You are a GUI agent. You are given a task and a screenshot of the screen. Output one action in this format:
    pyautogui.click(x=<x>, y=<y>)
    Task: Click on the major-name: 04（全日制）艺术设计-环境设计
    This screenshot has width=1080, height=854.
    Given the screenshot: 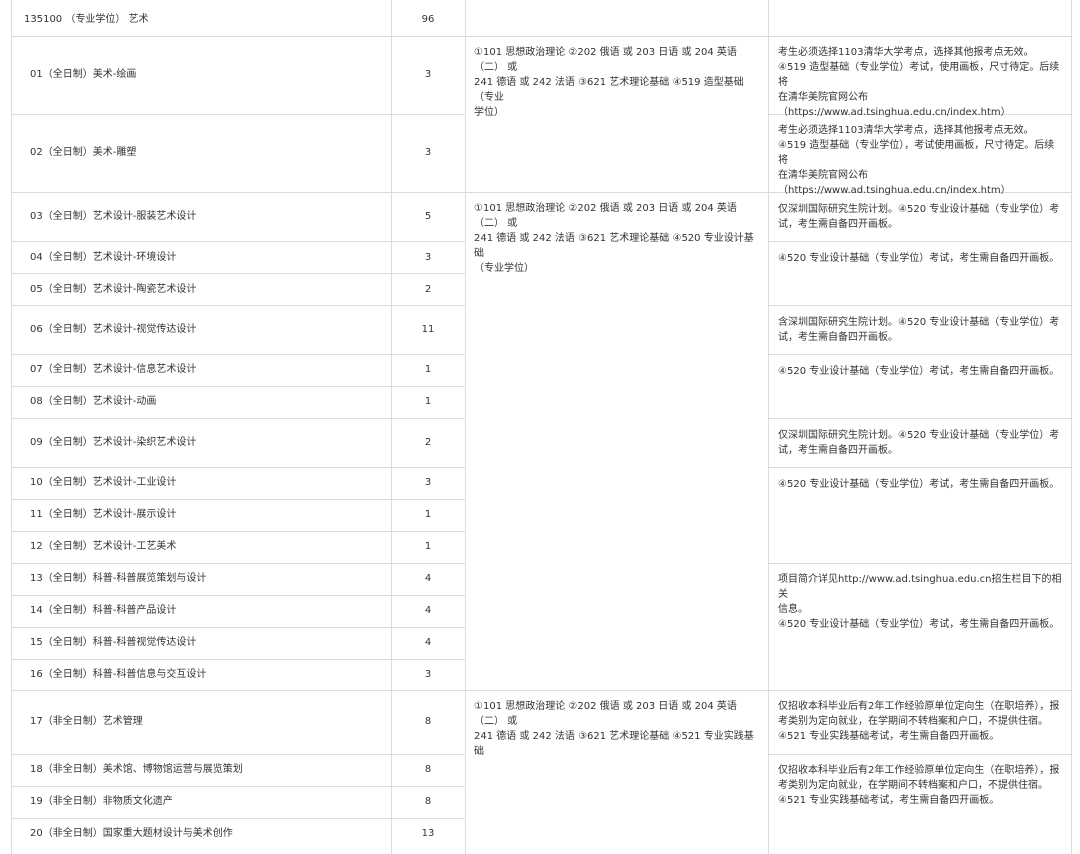 What is the action you would take?
    pyautogui.click(x=103, y=257)
    